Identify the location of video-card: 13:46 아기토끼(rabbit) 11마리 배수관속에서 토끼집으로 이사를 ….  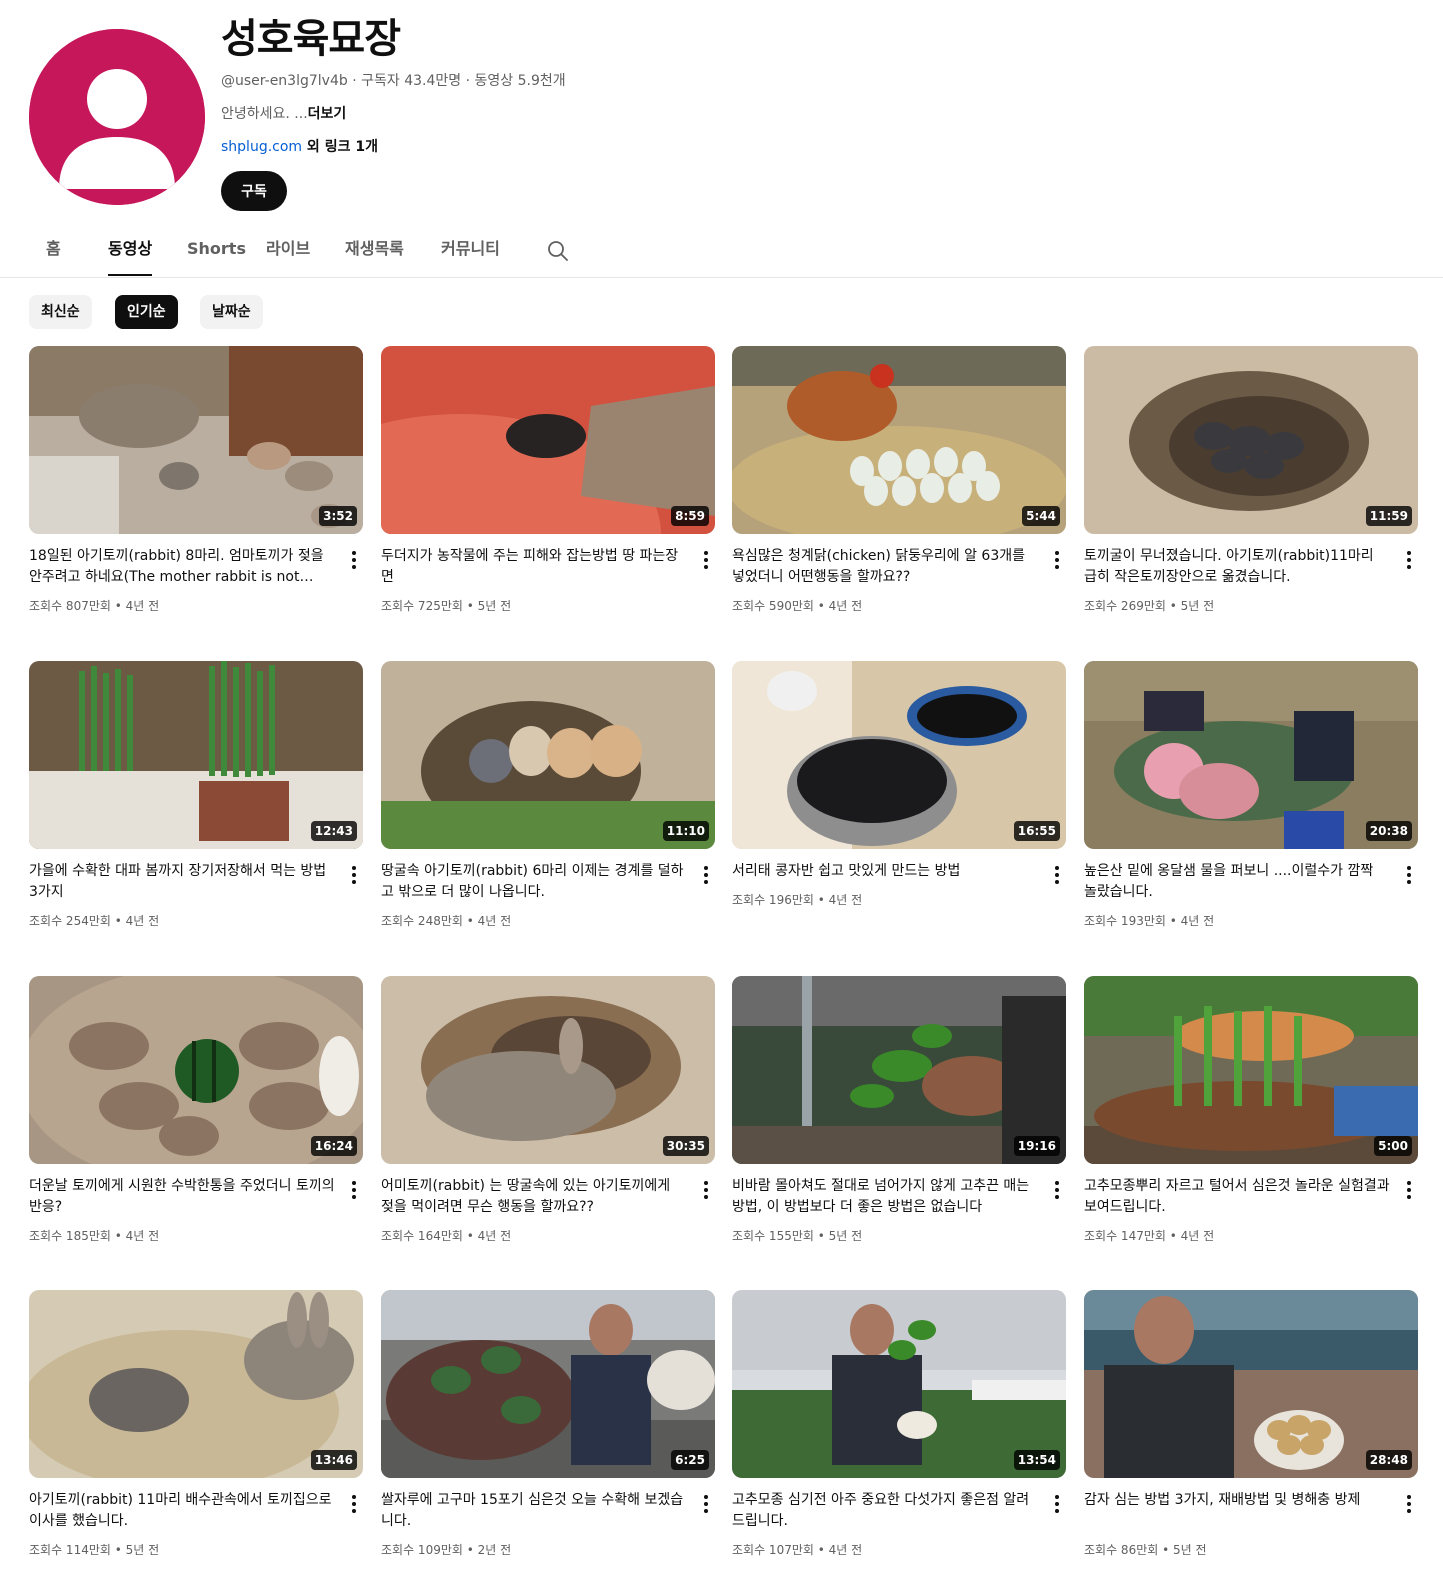
(196, 1432).